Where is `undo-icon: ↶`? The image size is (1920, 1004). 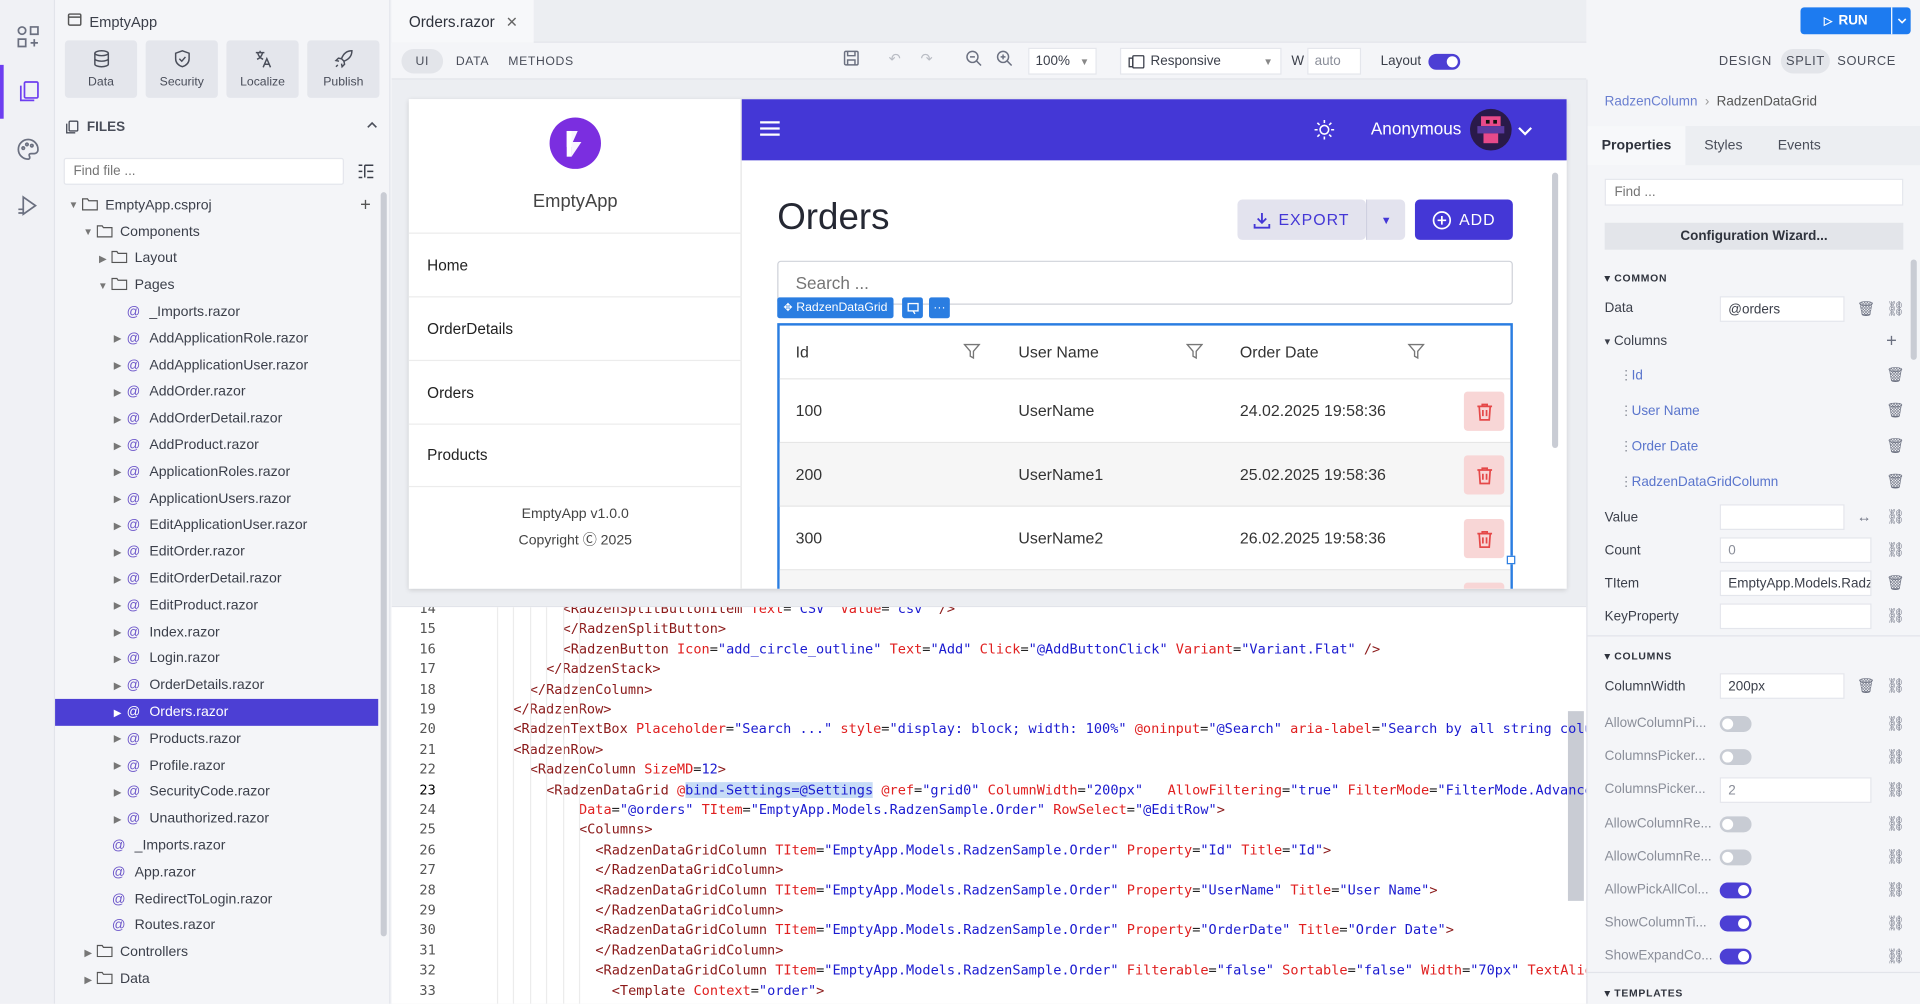 undo-icon: ↶ is located at coordinates (895, 58).